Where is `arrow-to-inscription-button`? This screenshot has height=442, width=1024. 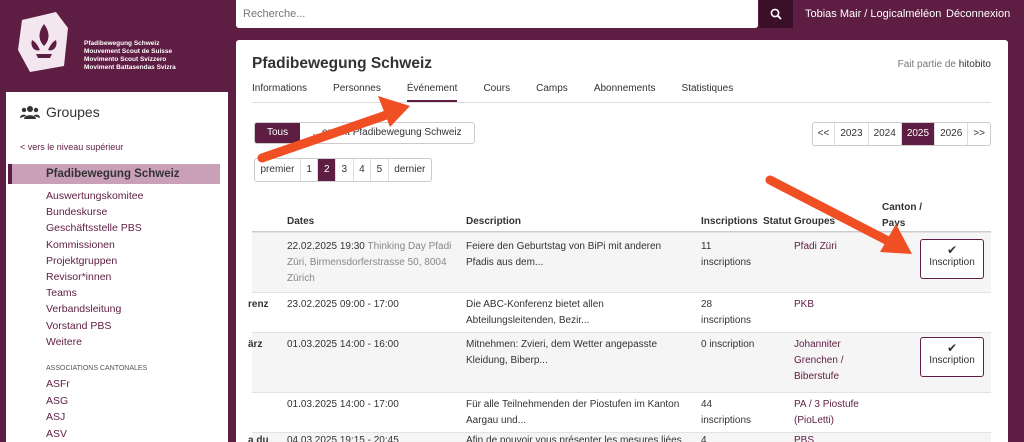 arrow-to-inscription-button is located at coordinates (838, 214).